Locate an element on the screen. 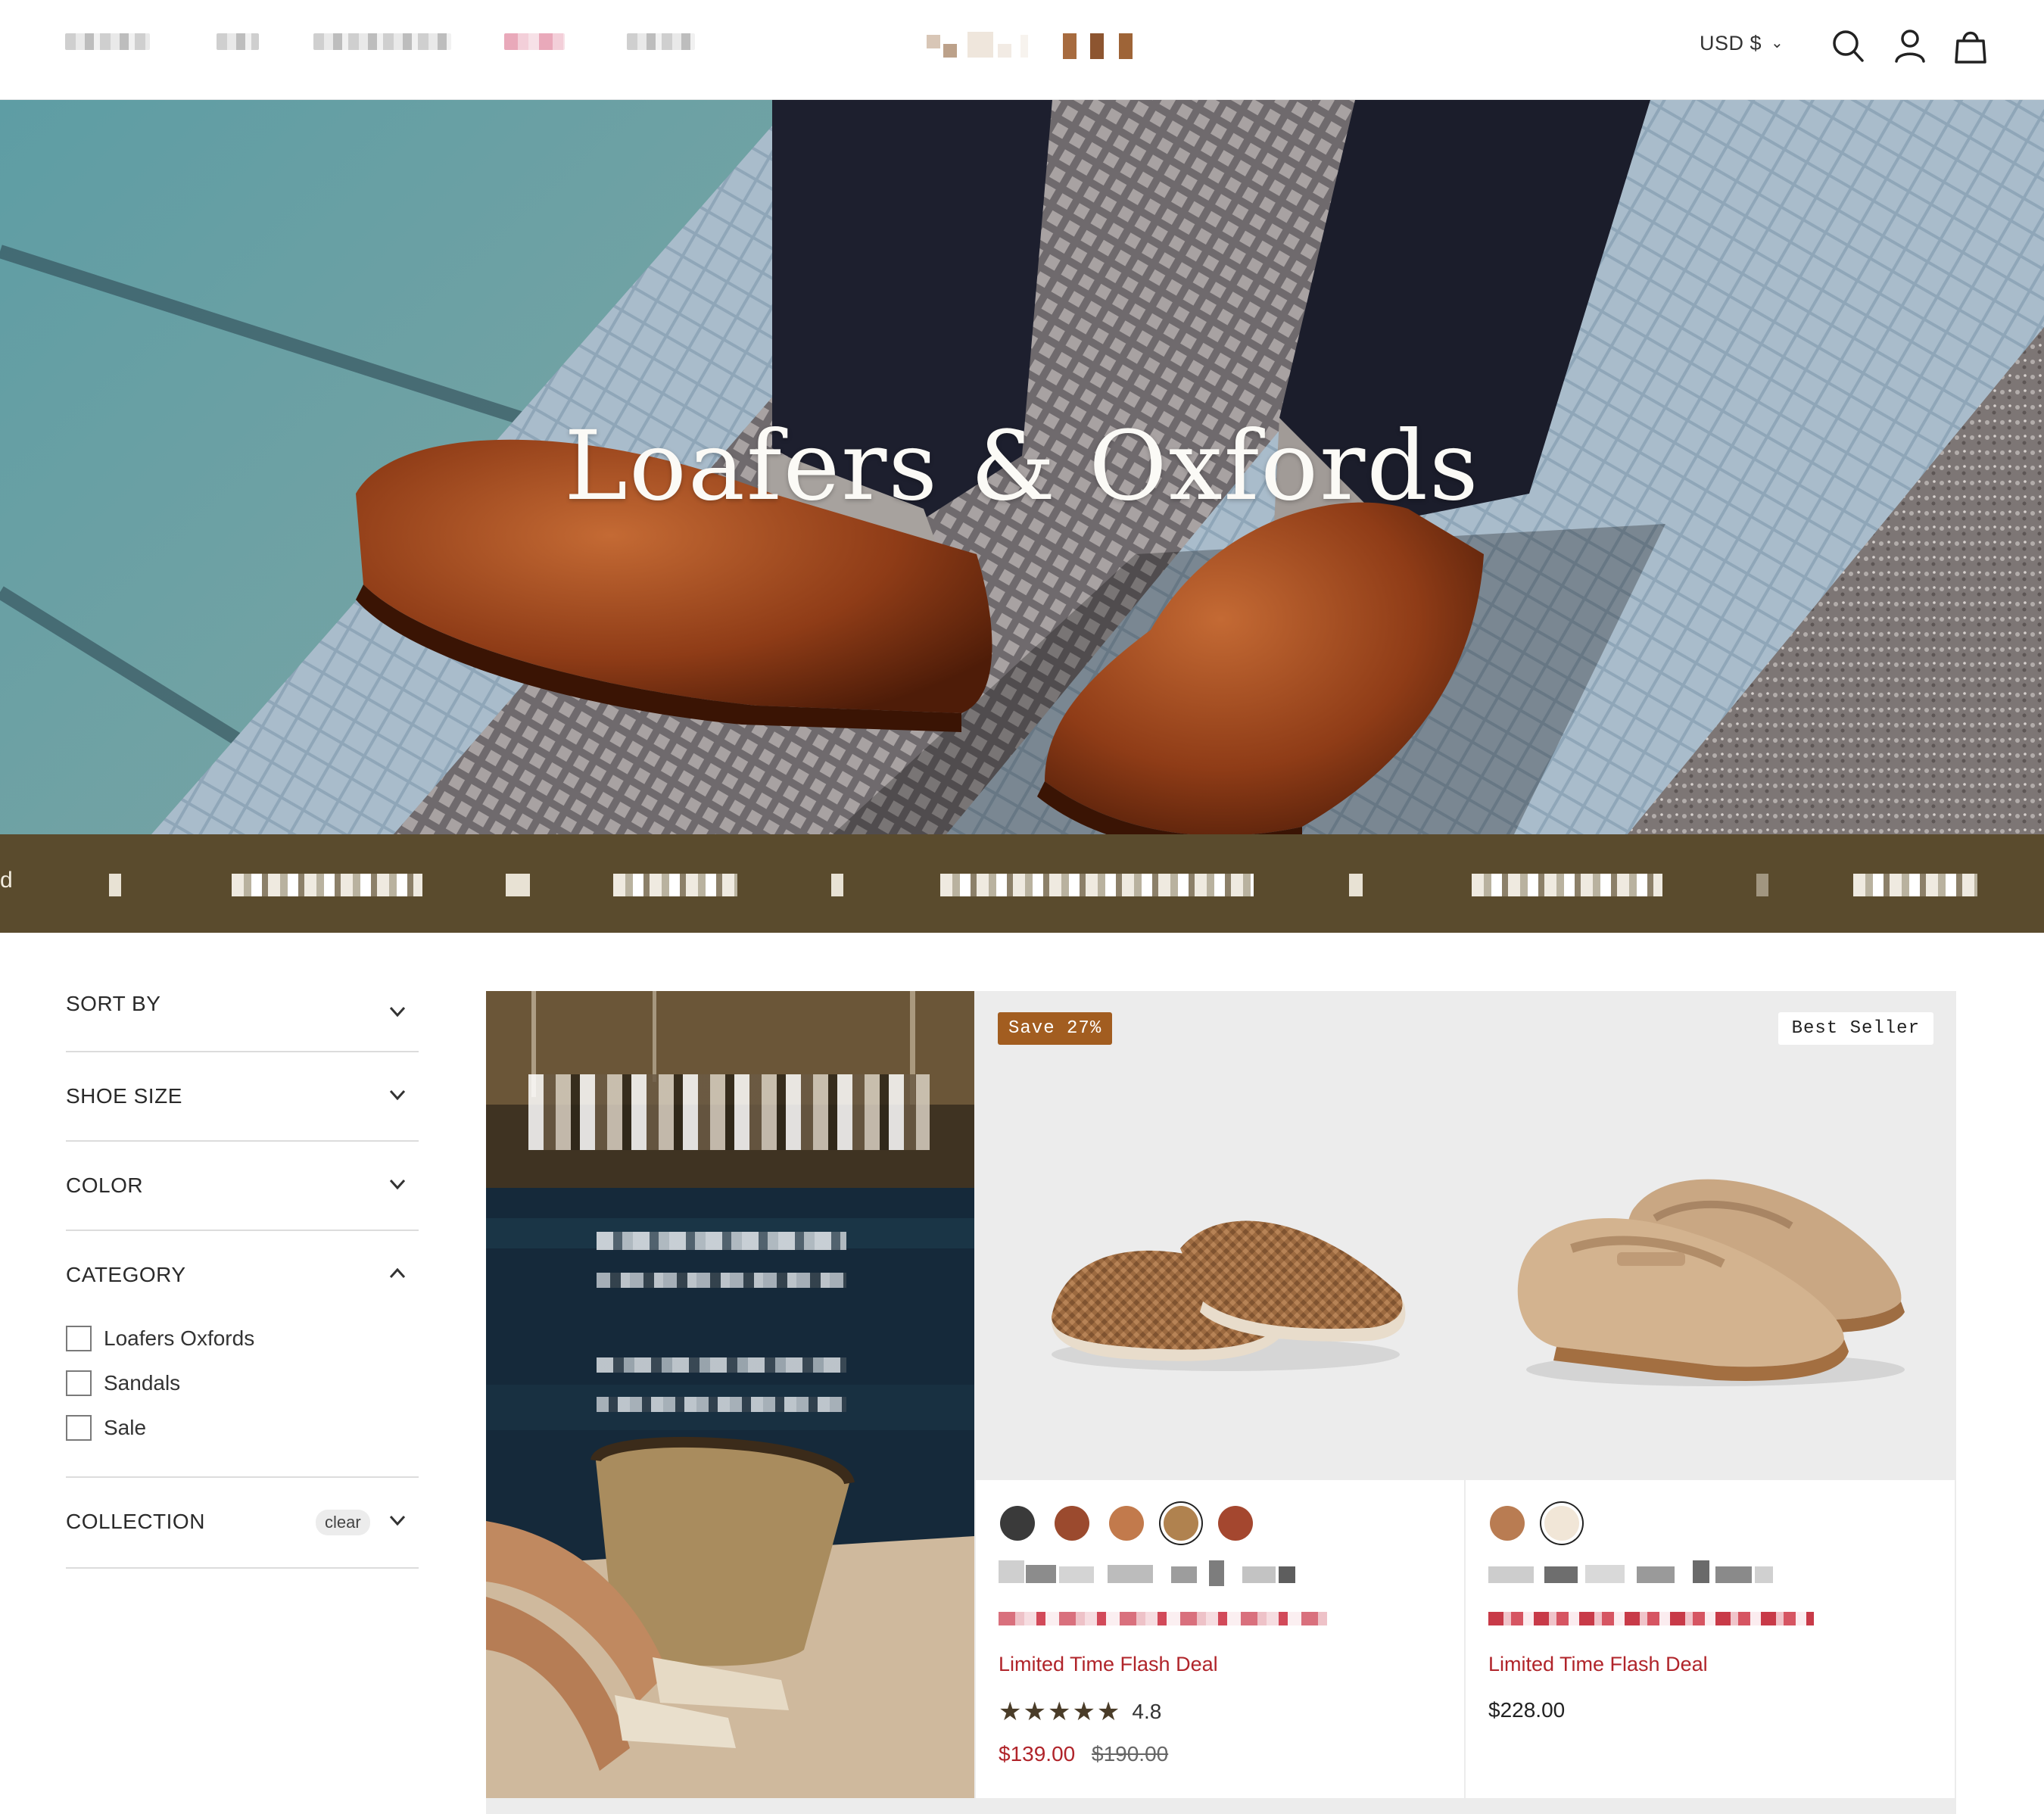 The width and height of the screenshot is (2044, 1814). shopping-bag-icon is located at coordinates (1970, 46).